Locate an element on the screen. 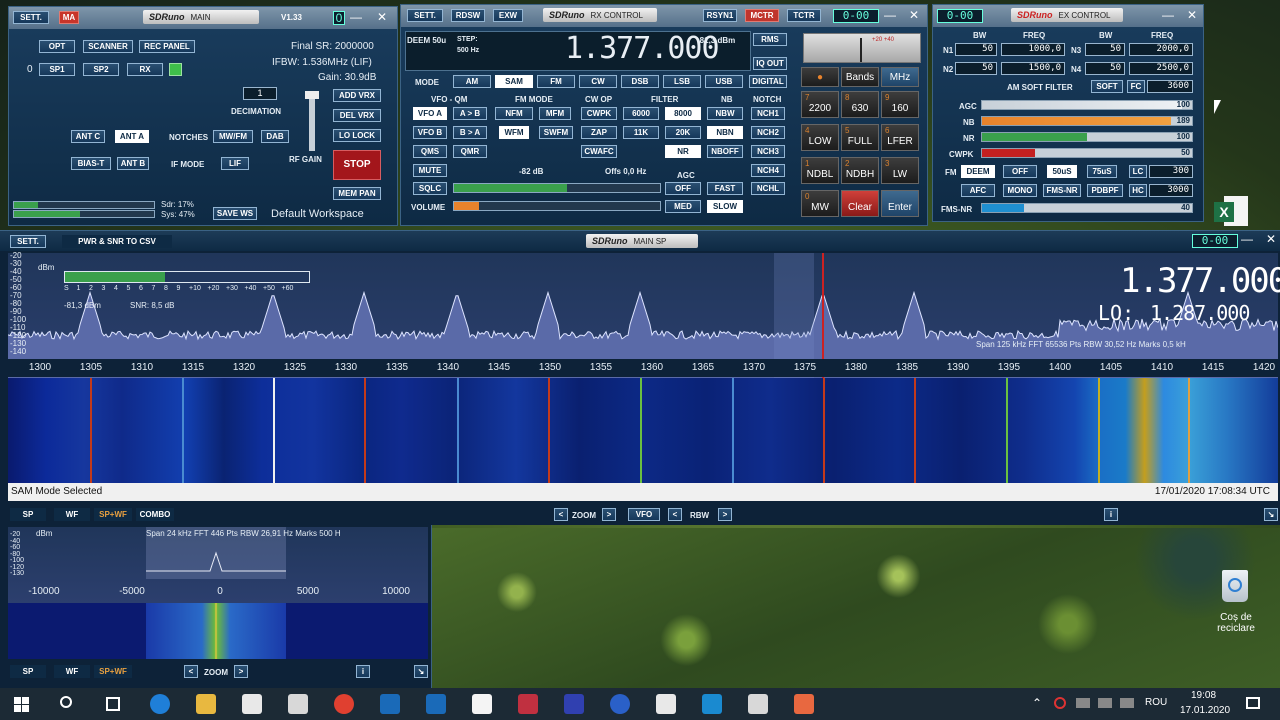 Image resolution: width=1280 pixels, height=720 pixels. mode-fm-button: FM is located at coordinates (556, 81).